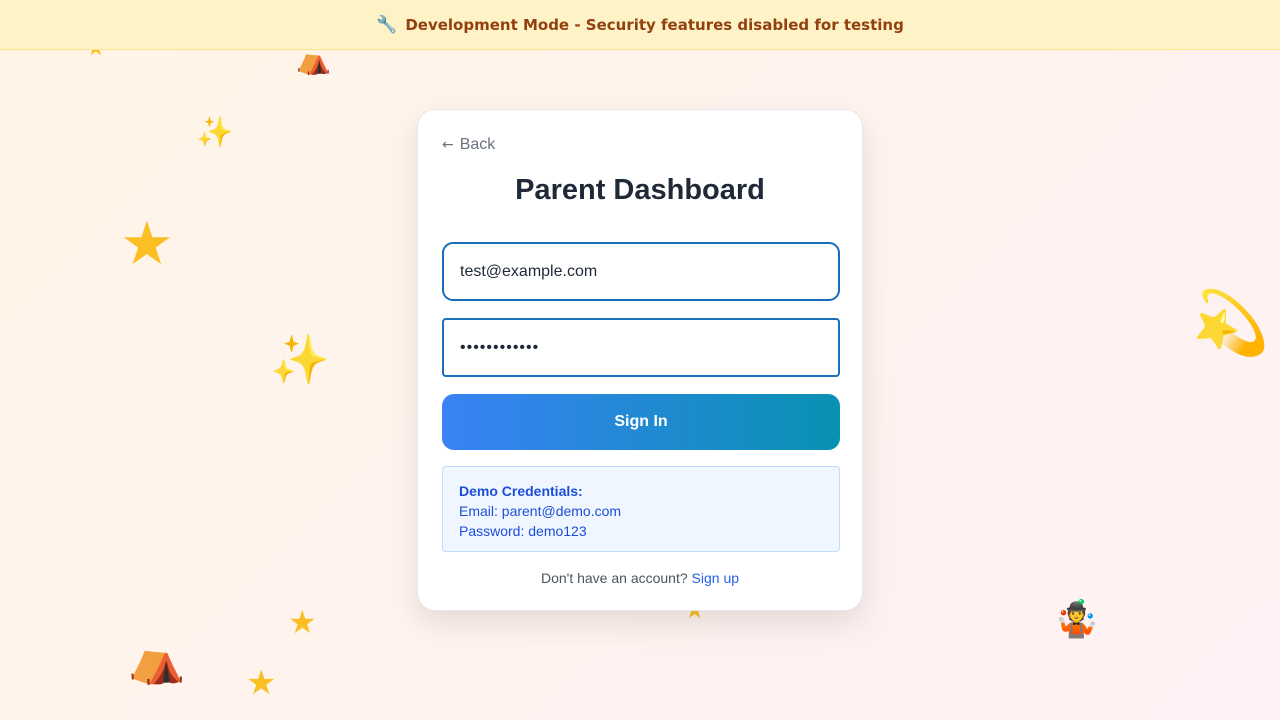 This screenshot has width=1280, height=720. Describe the element at coordinates (1076, 619) in the screenshot. I see `juggler-icon: 🤹` at that location.